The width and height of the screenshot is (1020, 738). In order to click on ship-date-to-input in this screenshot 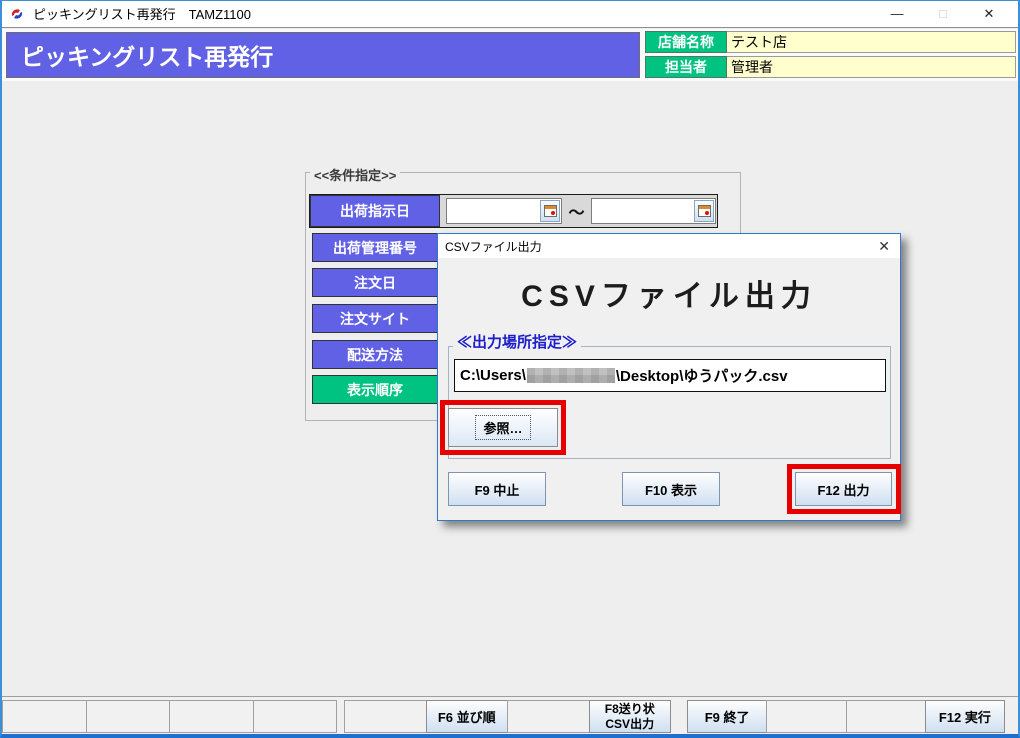, I will do `click(653, 211)`.